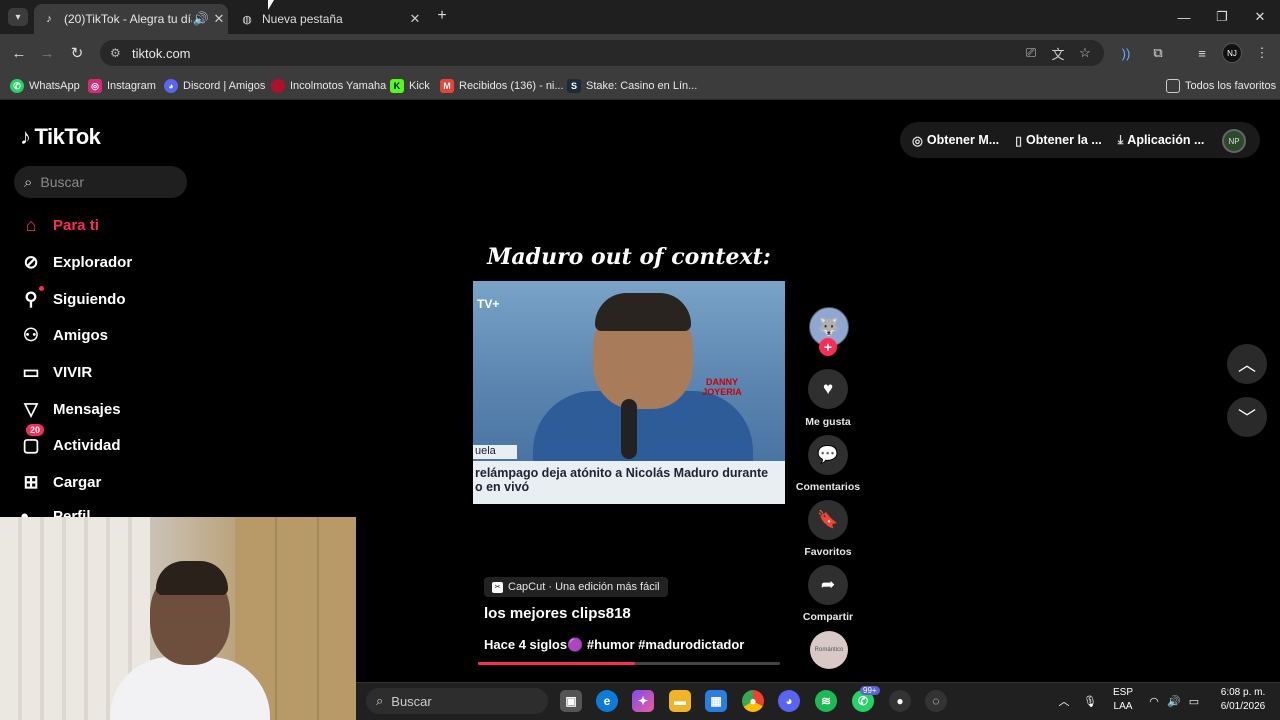 The height and width of the screenshot is (720, 1280). I want to click on video-description: Hace 4 siglos🟣 #humor #madurodictador, so click(614, 645).